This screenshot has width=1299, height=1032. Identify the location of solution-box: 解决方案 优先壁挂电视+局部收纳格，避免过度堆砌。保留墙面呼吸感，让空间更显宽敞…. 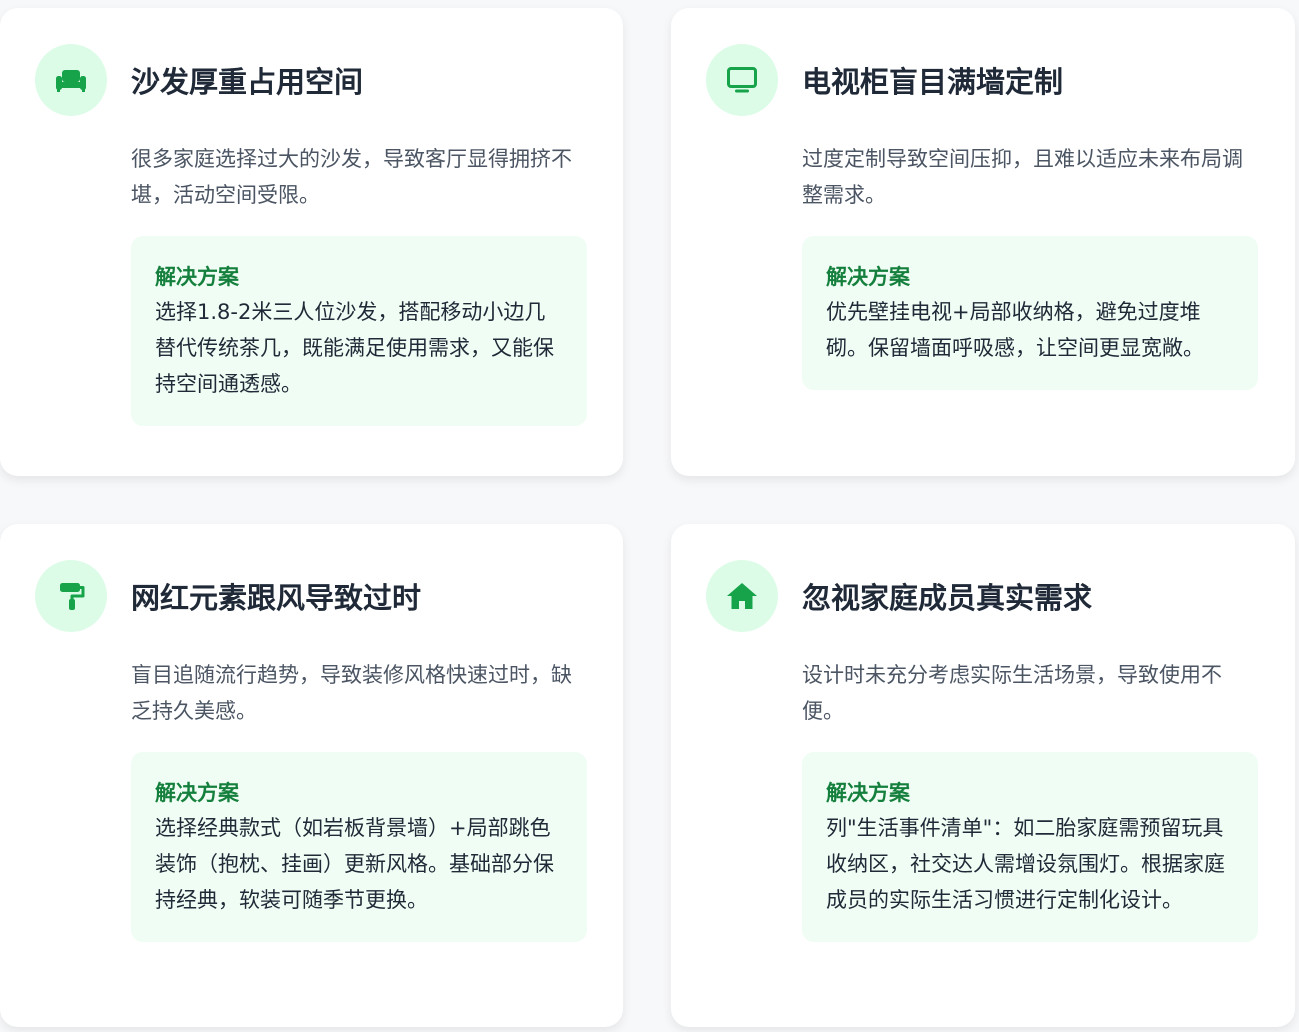
(1030, 313).